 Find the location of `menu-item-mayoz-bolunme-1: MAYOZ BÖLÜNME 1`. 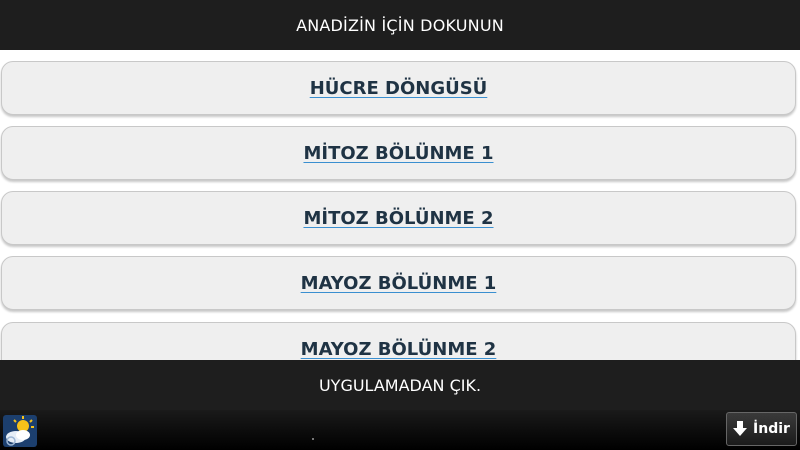

menu-item-mayoz-bolunme-1: MAYOZ BÖLÜNME 1 is located at coordinates (398, 283).